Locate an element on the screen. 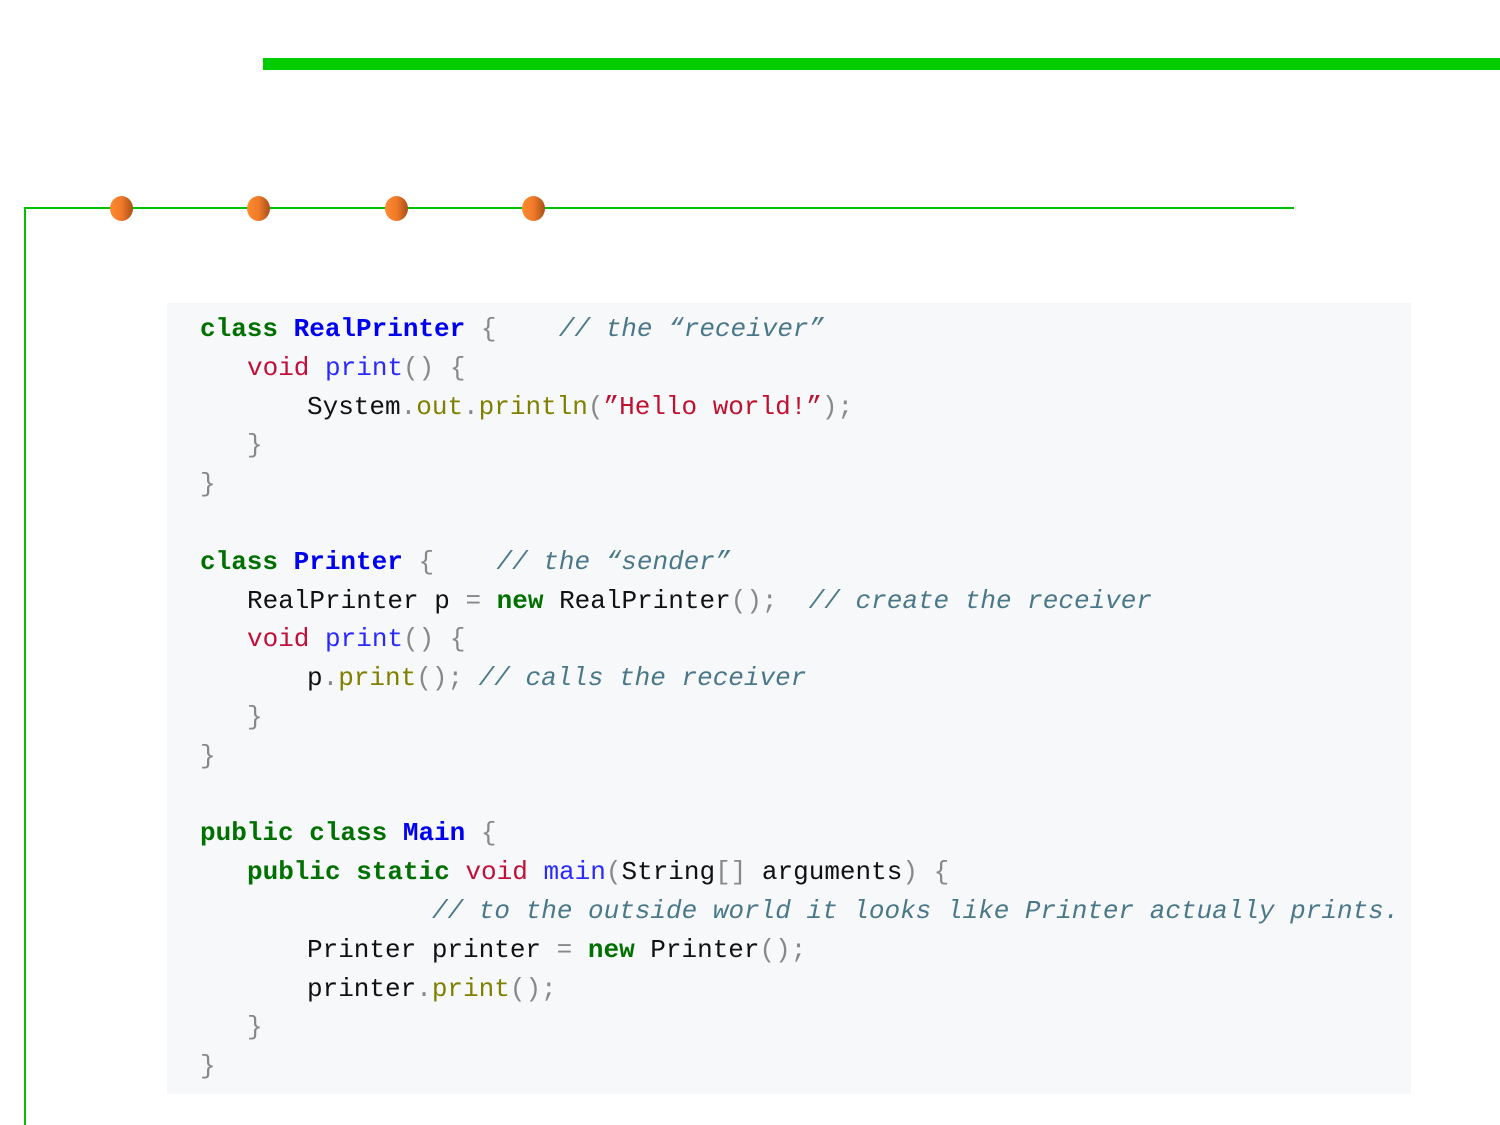 The image size is (1500, 1125). left-border-line is located at coordinates (25, 666).